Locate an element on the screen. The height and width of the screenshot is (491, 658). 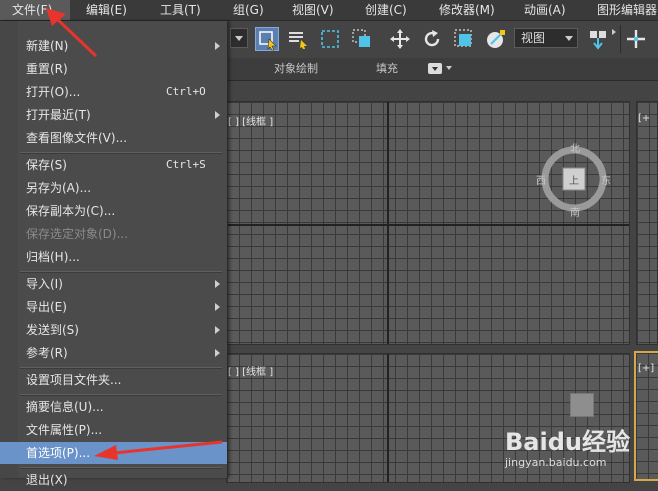
move-arrows-icon is located at coordinates (400, 39).